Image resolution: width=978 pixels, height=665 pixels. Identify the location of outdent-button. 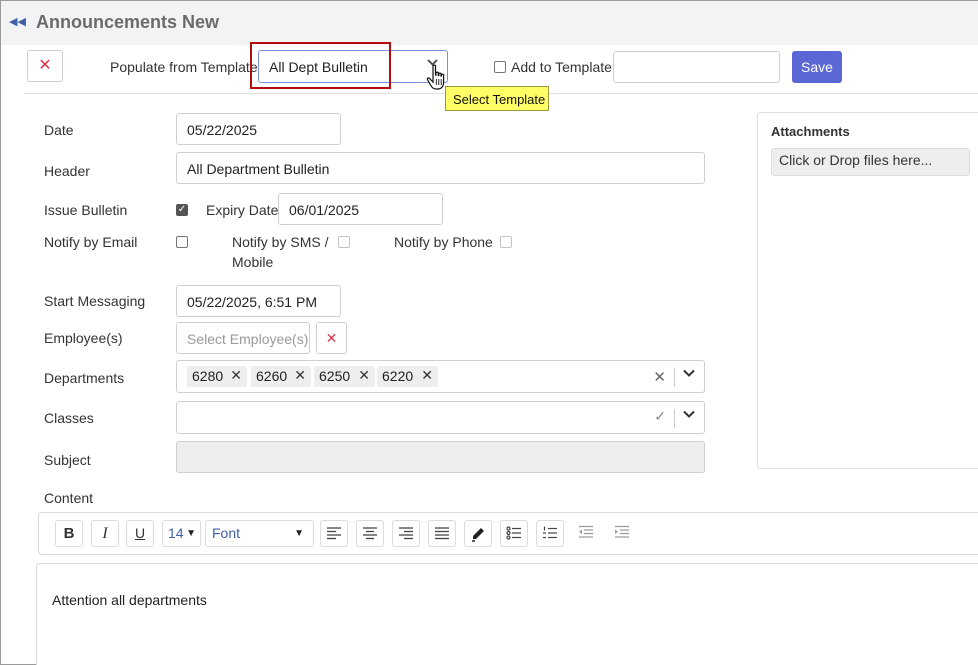
(586, 533).